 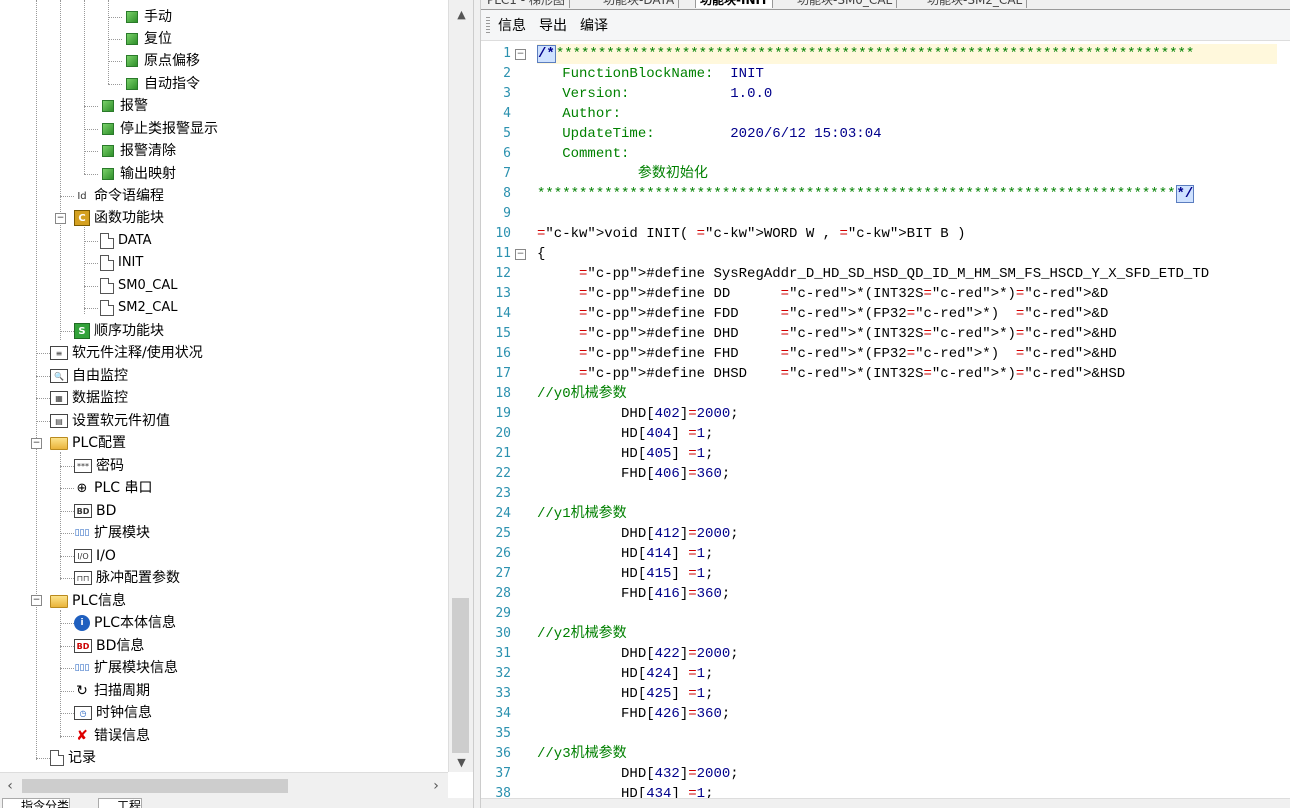 I want to click on code-line: HD[405] =1;, so click(x=625, y=454).